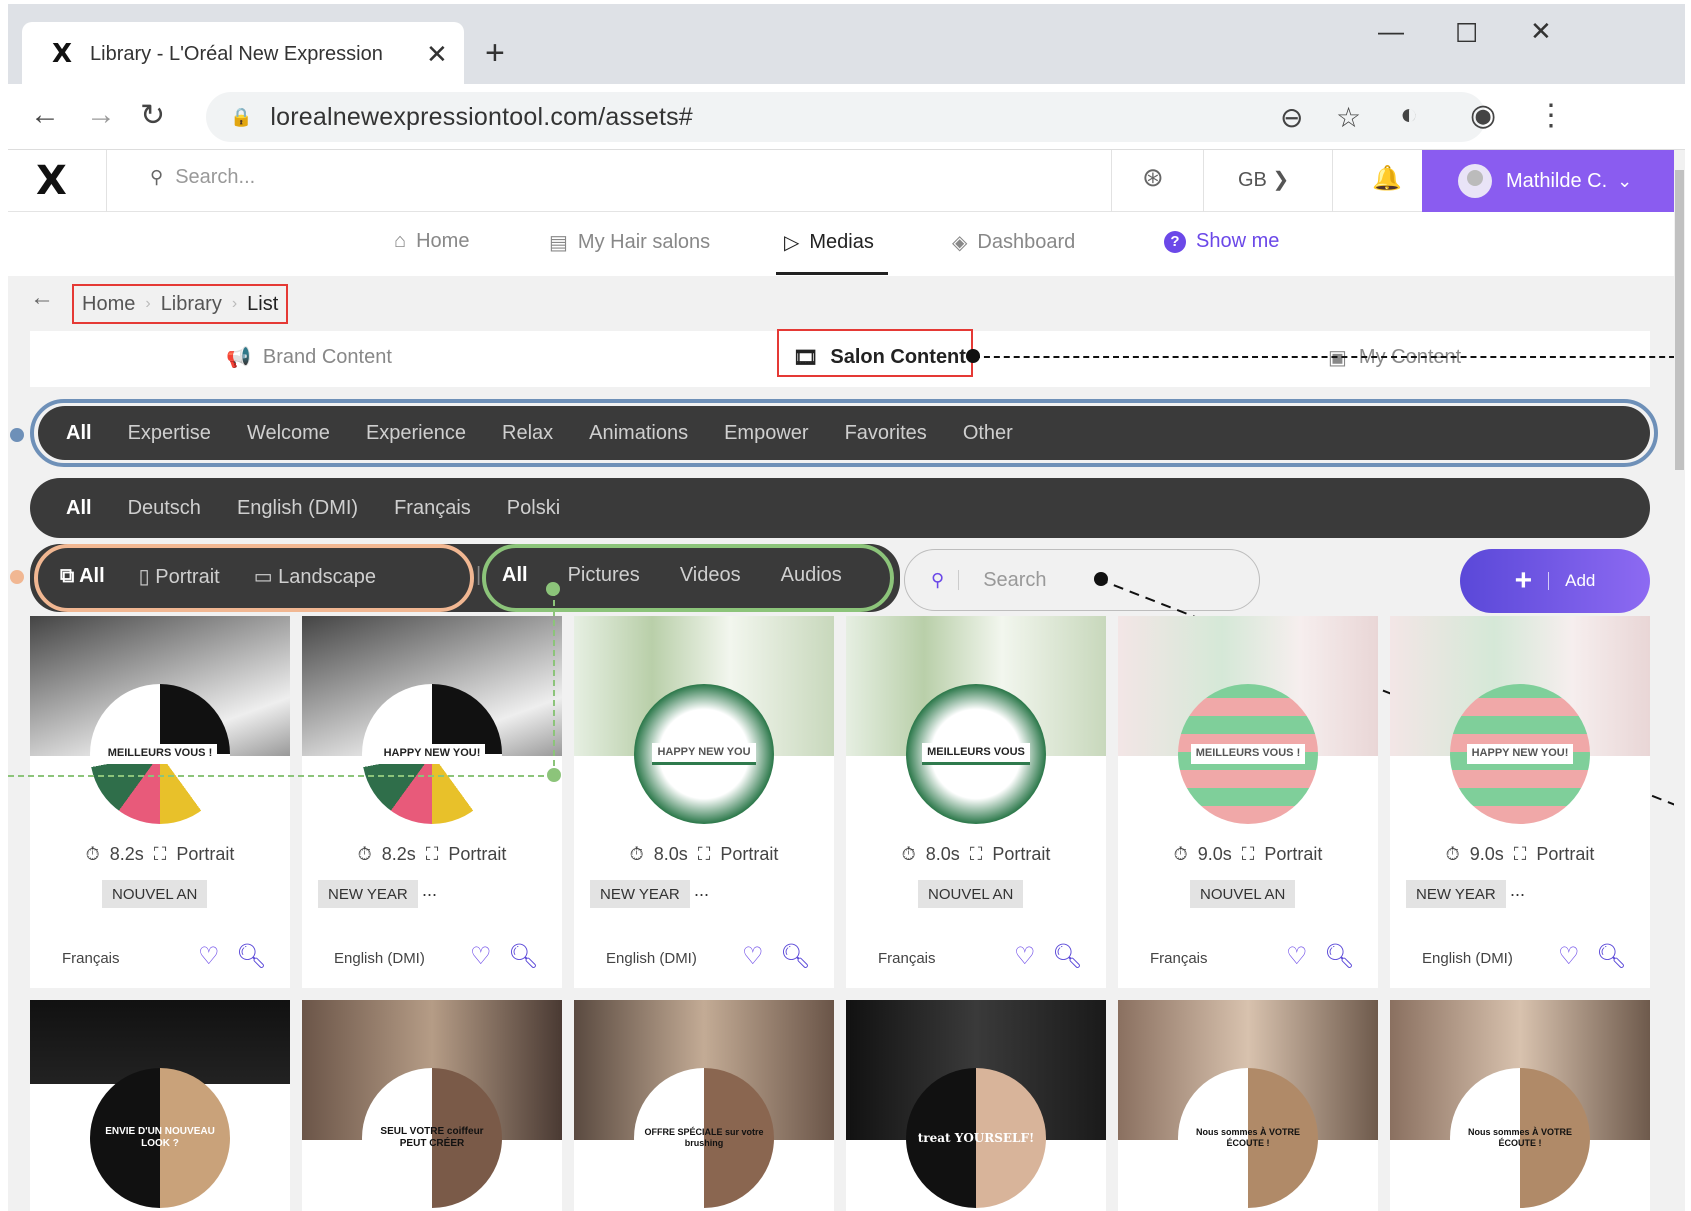 The image size is (1691, 1211). Describe the element at coordinates (1466, 33) in the screenshot. I see `maximize-icon: ☐` at that location.